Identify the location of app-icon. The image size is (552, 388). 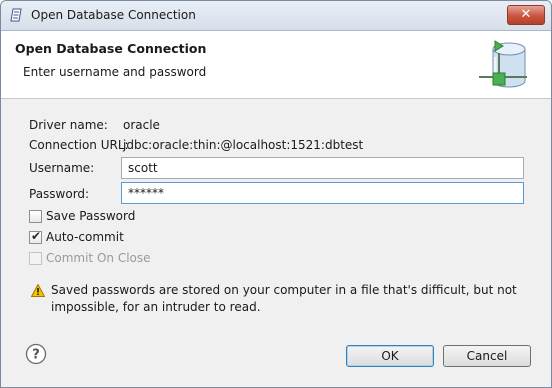
(16, 15).